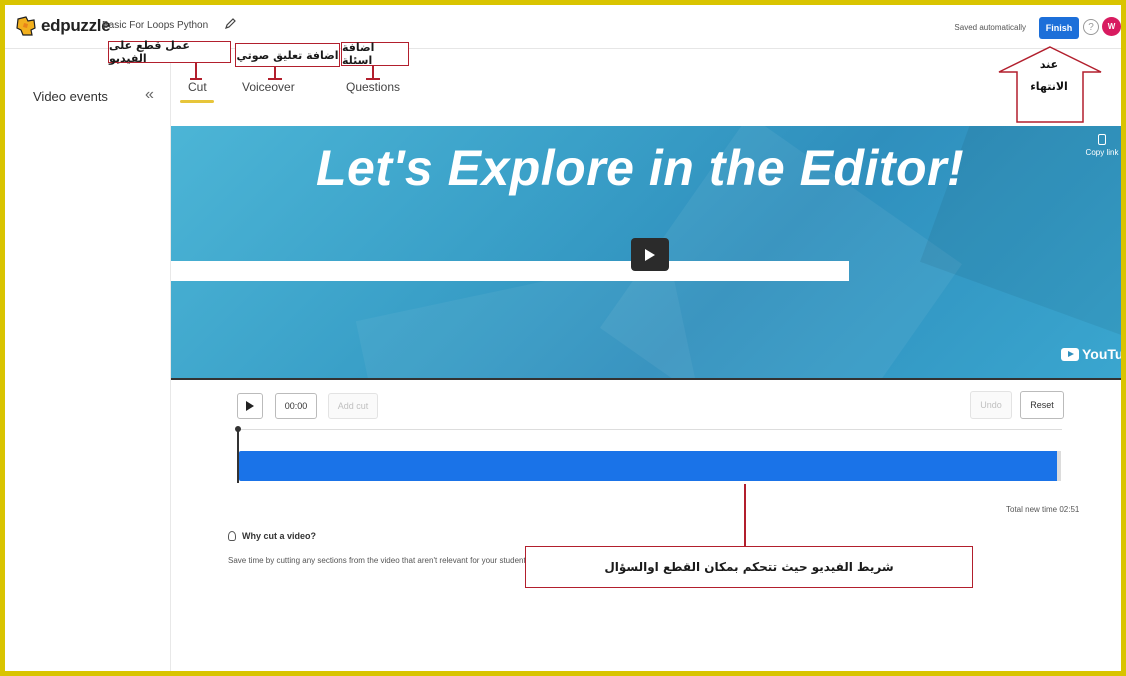  I want to click on youtube-logo: YouTube, so click(1091, 354).